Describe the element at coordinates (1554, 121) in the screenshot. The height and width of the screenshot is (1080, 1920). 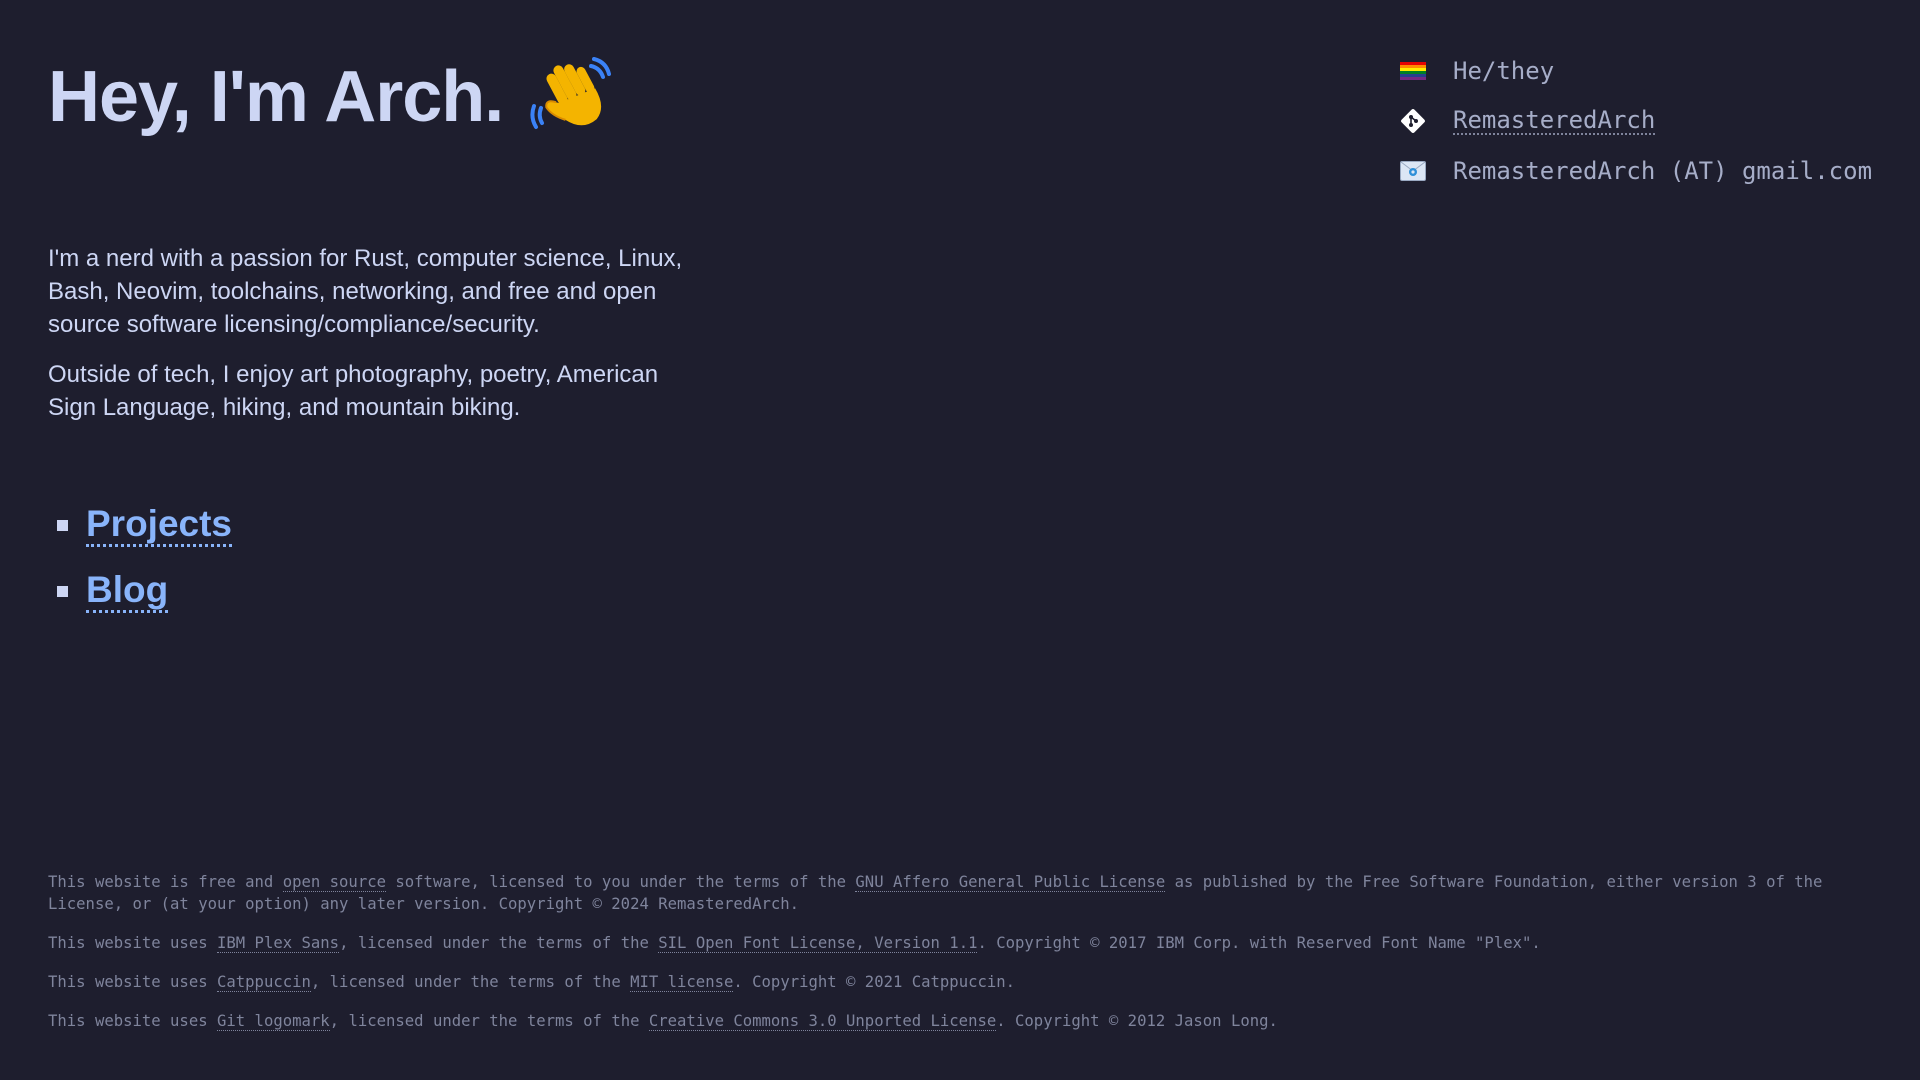
I see `git-profile-link: RemasteredArch` at that location.